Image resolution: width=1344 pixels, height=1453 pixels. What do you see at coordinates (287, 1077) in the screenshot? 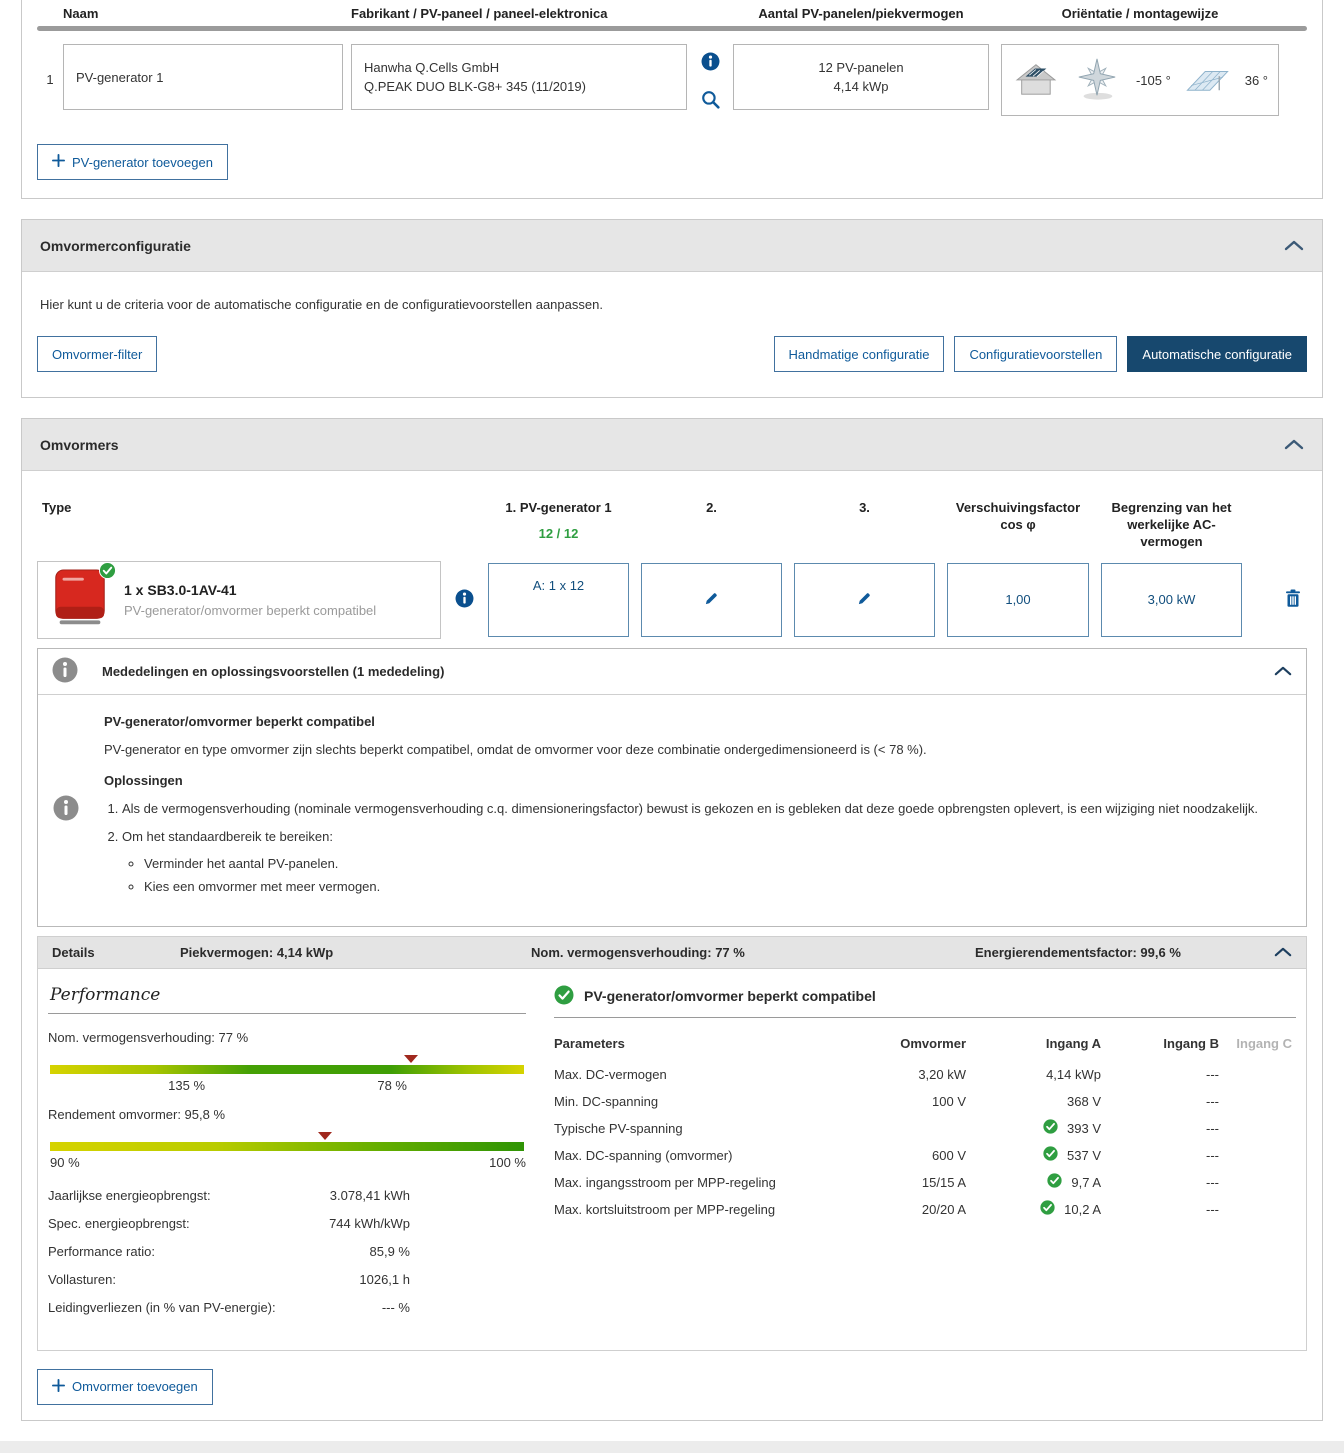
I see `ratio-gradient-bar: 135 % 78 %` at bounding box center [287, 1077].